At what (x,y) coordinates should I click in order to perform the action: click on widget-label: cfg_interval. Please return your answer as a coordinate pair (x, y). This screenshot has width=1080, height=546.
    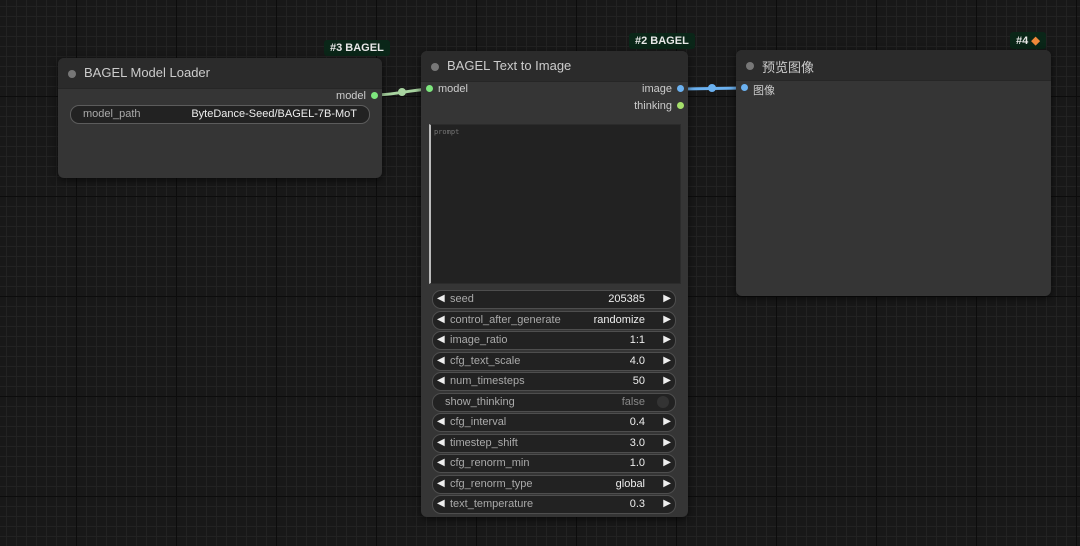
    Looking at the image, I should click on (478, 422).